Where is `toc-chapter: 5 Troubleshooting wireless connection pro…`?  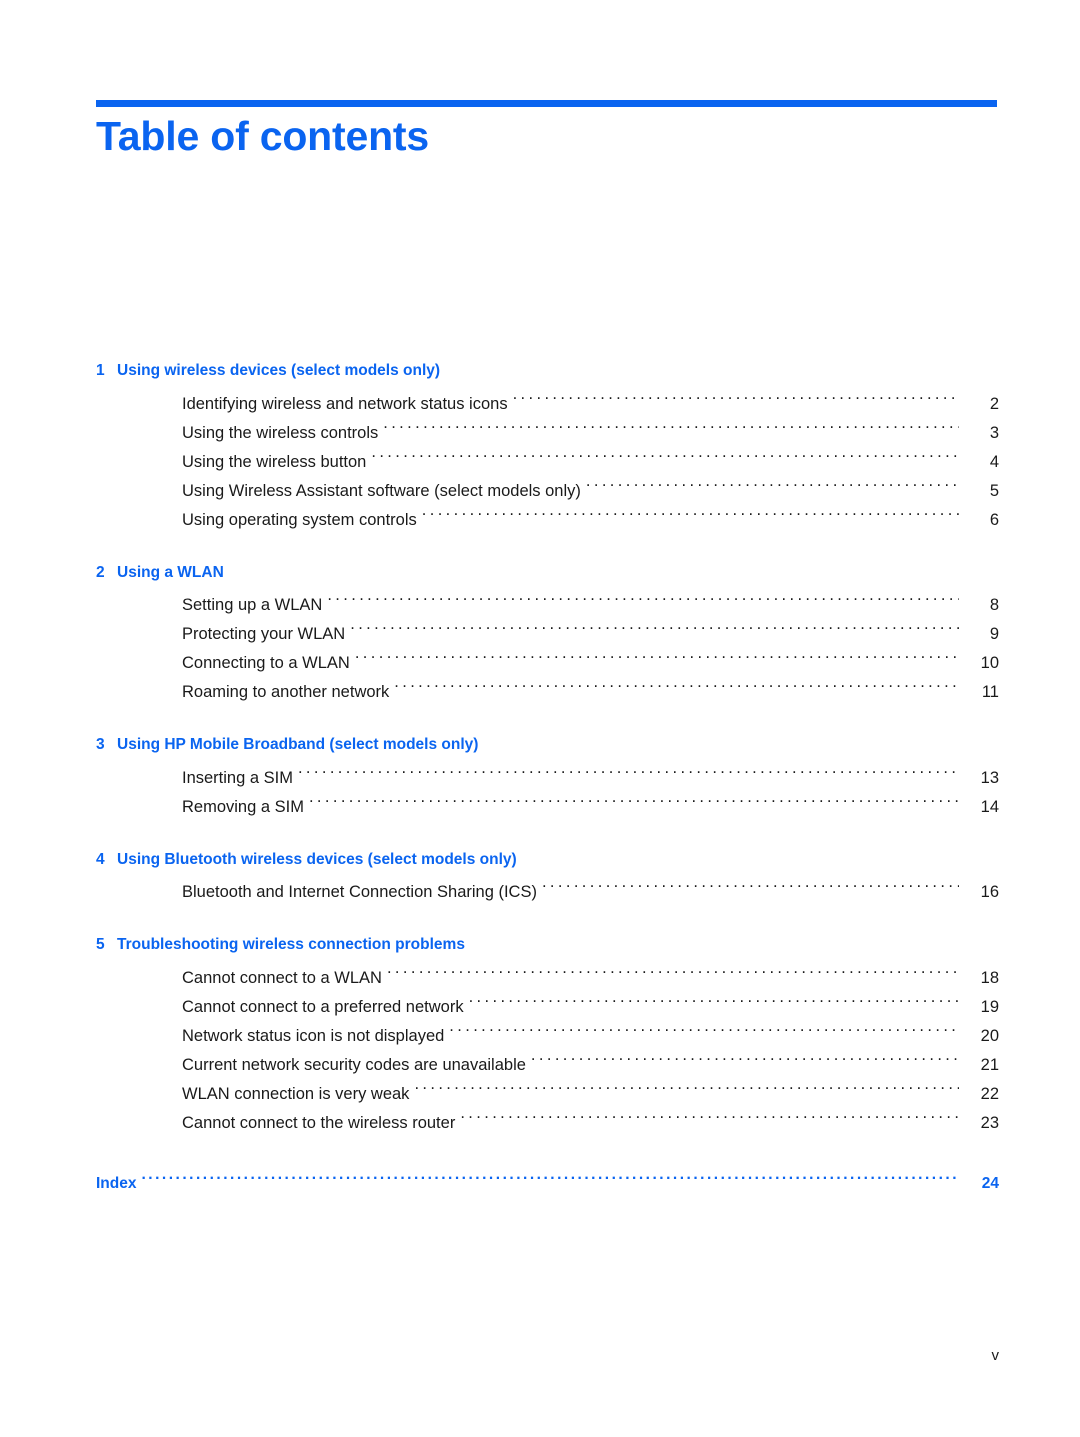
toc-chapter: 5 Troubleshooting wireless connection pro… is located at coordinates (547, 1037).